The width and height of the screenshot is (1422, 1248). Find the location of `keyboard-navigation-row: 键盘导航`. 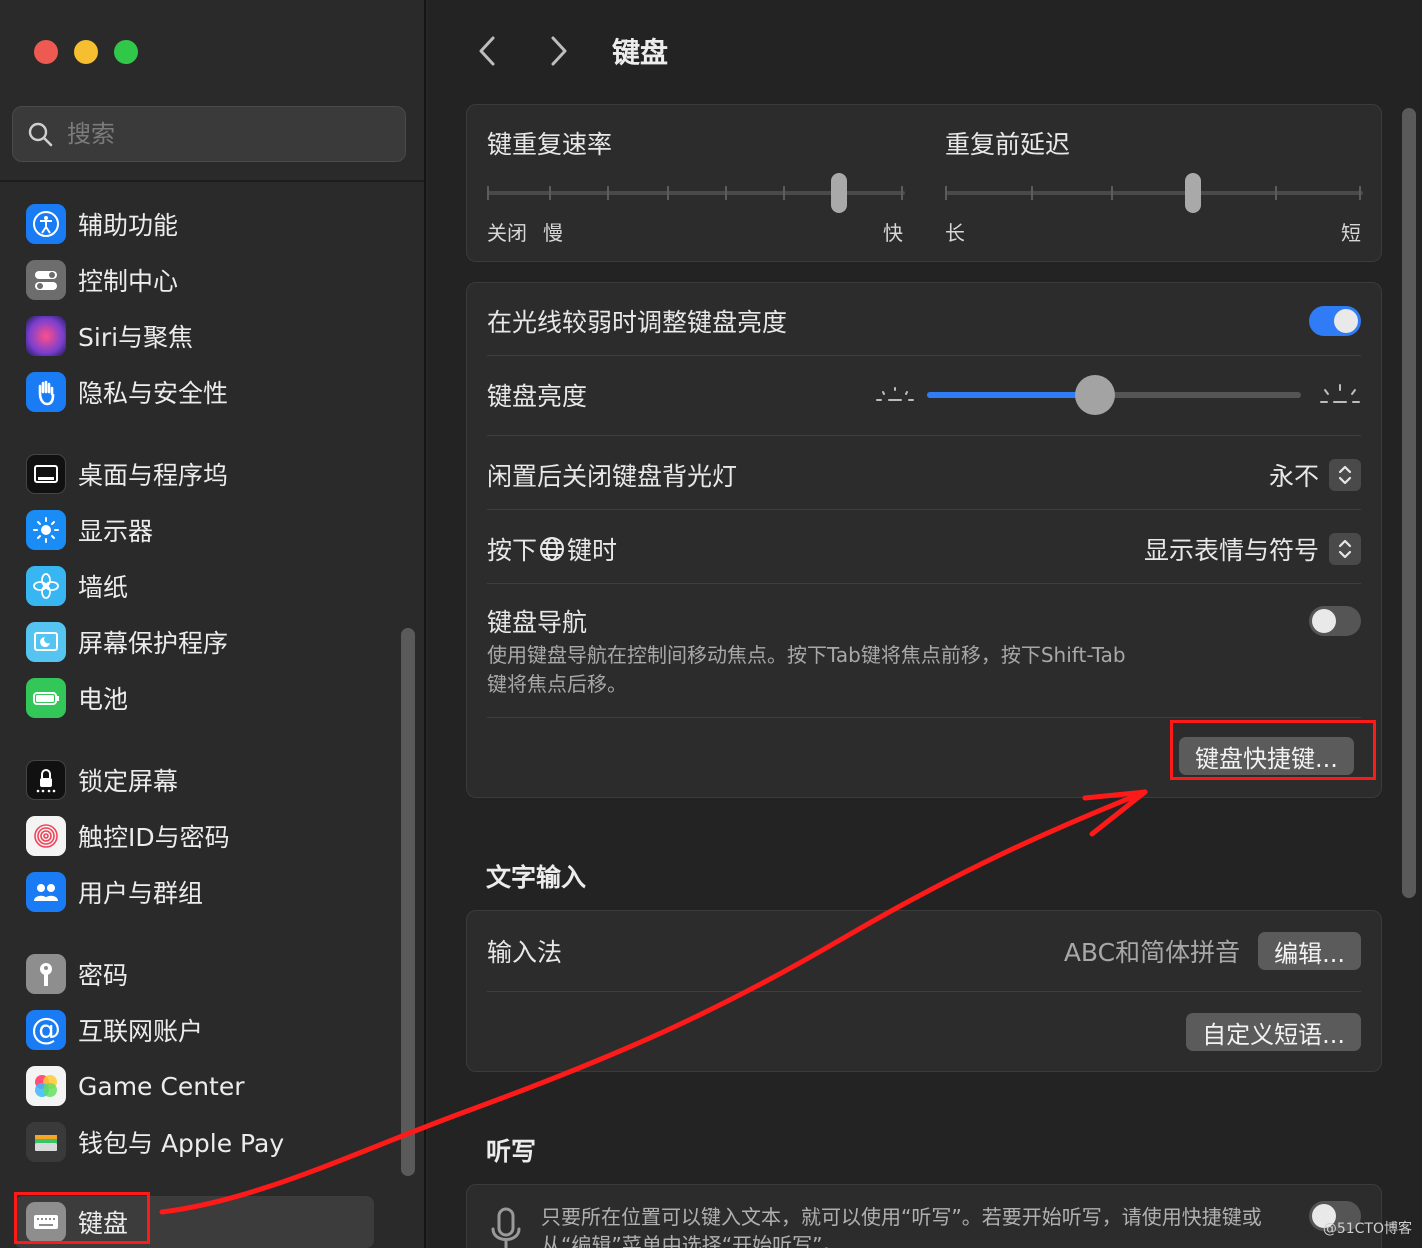

keyboard-navigation-row: 键盘导航 is located at coordinates (924, 621).